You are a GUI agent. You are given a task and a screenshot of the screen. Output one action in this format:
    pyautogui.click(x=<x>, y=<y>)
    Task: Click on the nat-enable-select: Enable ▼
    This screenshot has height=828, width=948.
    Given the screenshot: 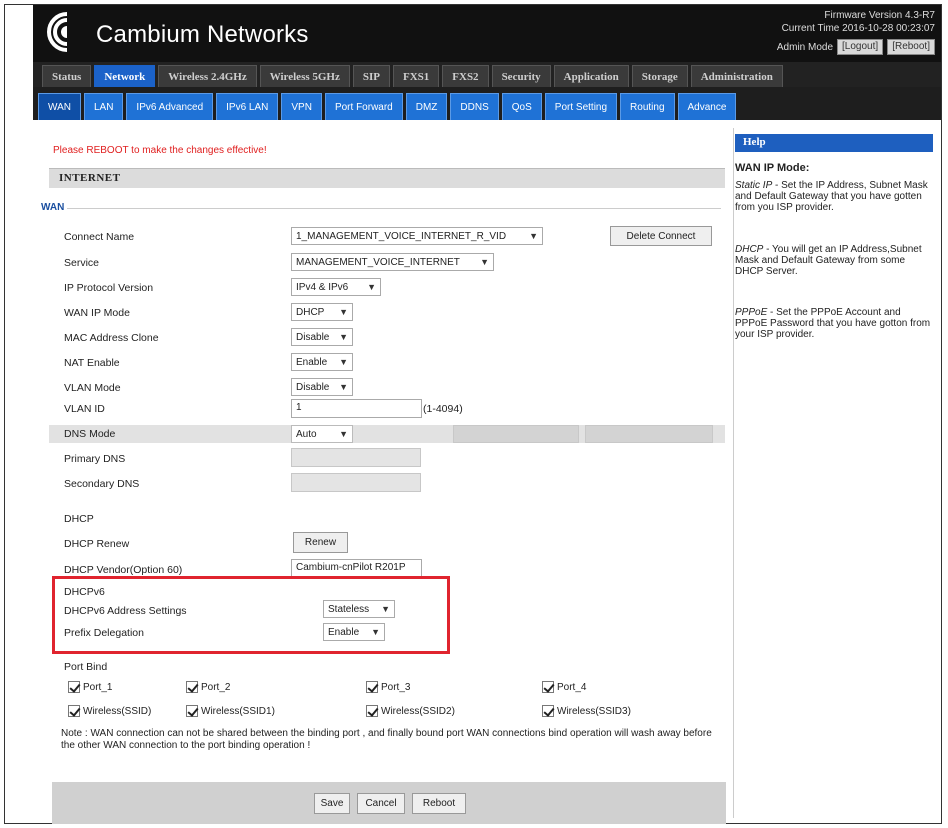 What is the action you would take?
    pyautogui.click(x=322, y=362)
    